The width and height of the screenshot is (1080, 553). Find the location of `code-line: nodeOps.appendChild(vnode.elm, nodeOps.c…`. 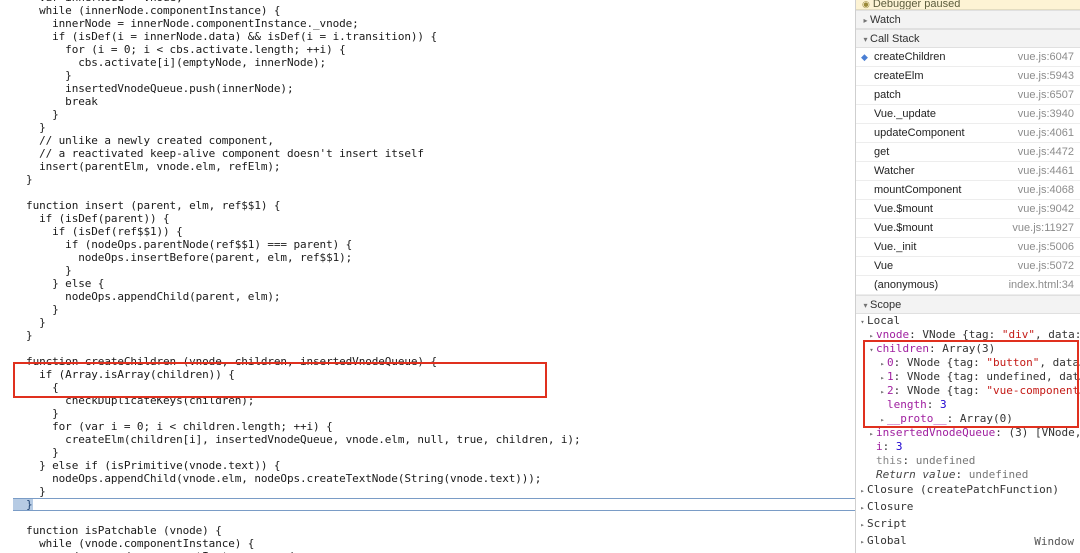

code-line: nodeOps.appendChild(vnode.elm, nodeOps.c… is located at coordinates (434, 478).